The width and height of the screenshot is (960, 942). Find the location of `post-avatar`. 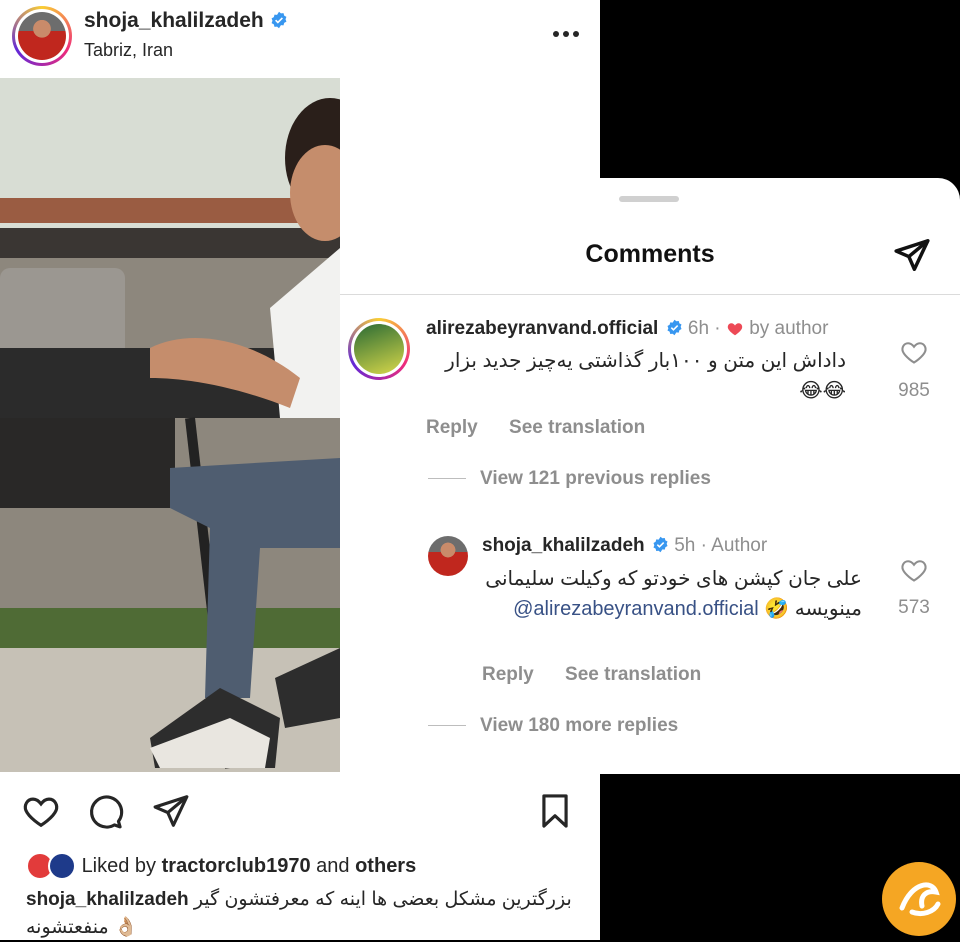

post-avatar is located at coordinates (42, 36).